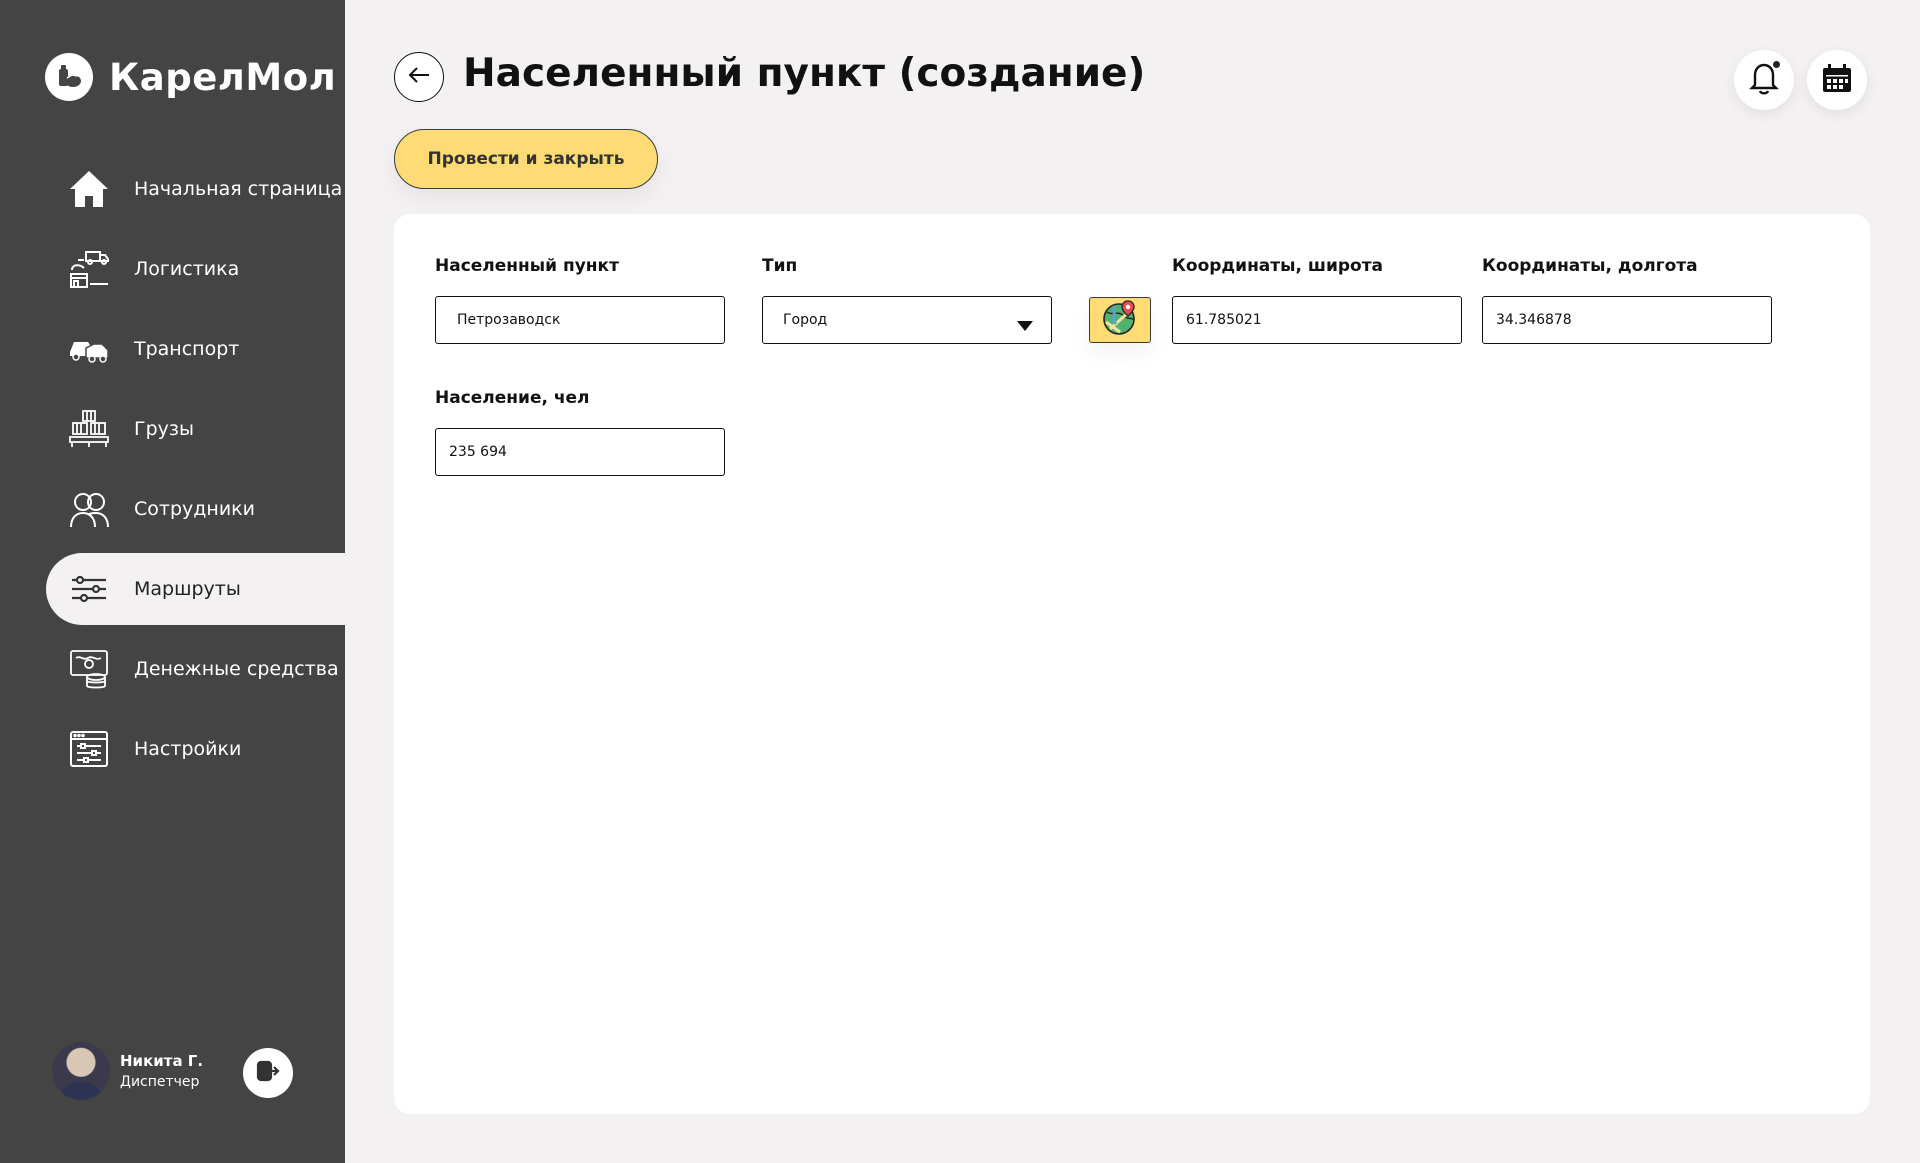  What do you see at coordinates (161, 1071) in the screenshot?
I see `user-meta: Никита Г. Диспетчер` at bounding box center [161, 1071].